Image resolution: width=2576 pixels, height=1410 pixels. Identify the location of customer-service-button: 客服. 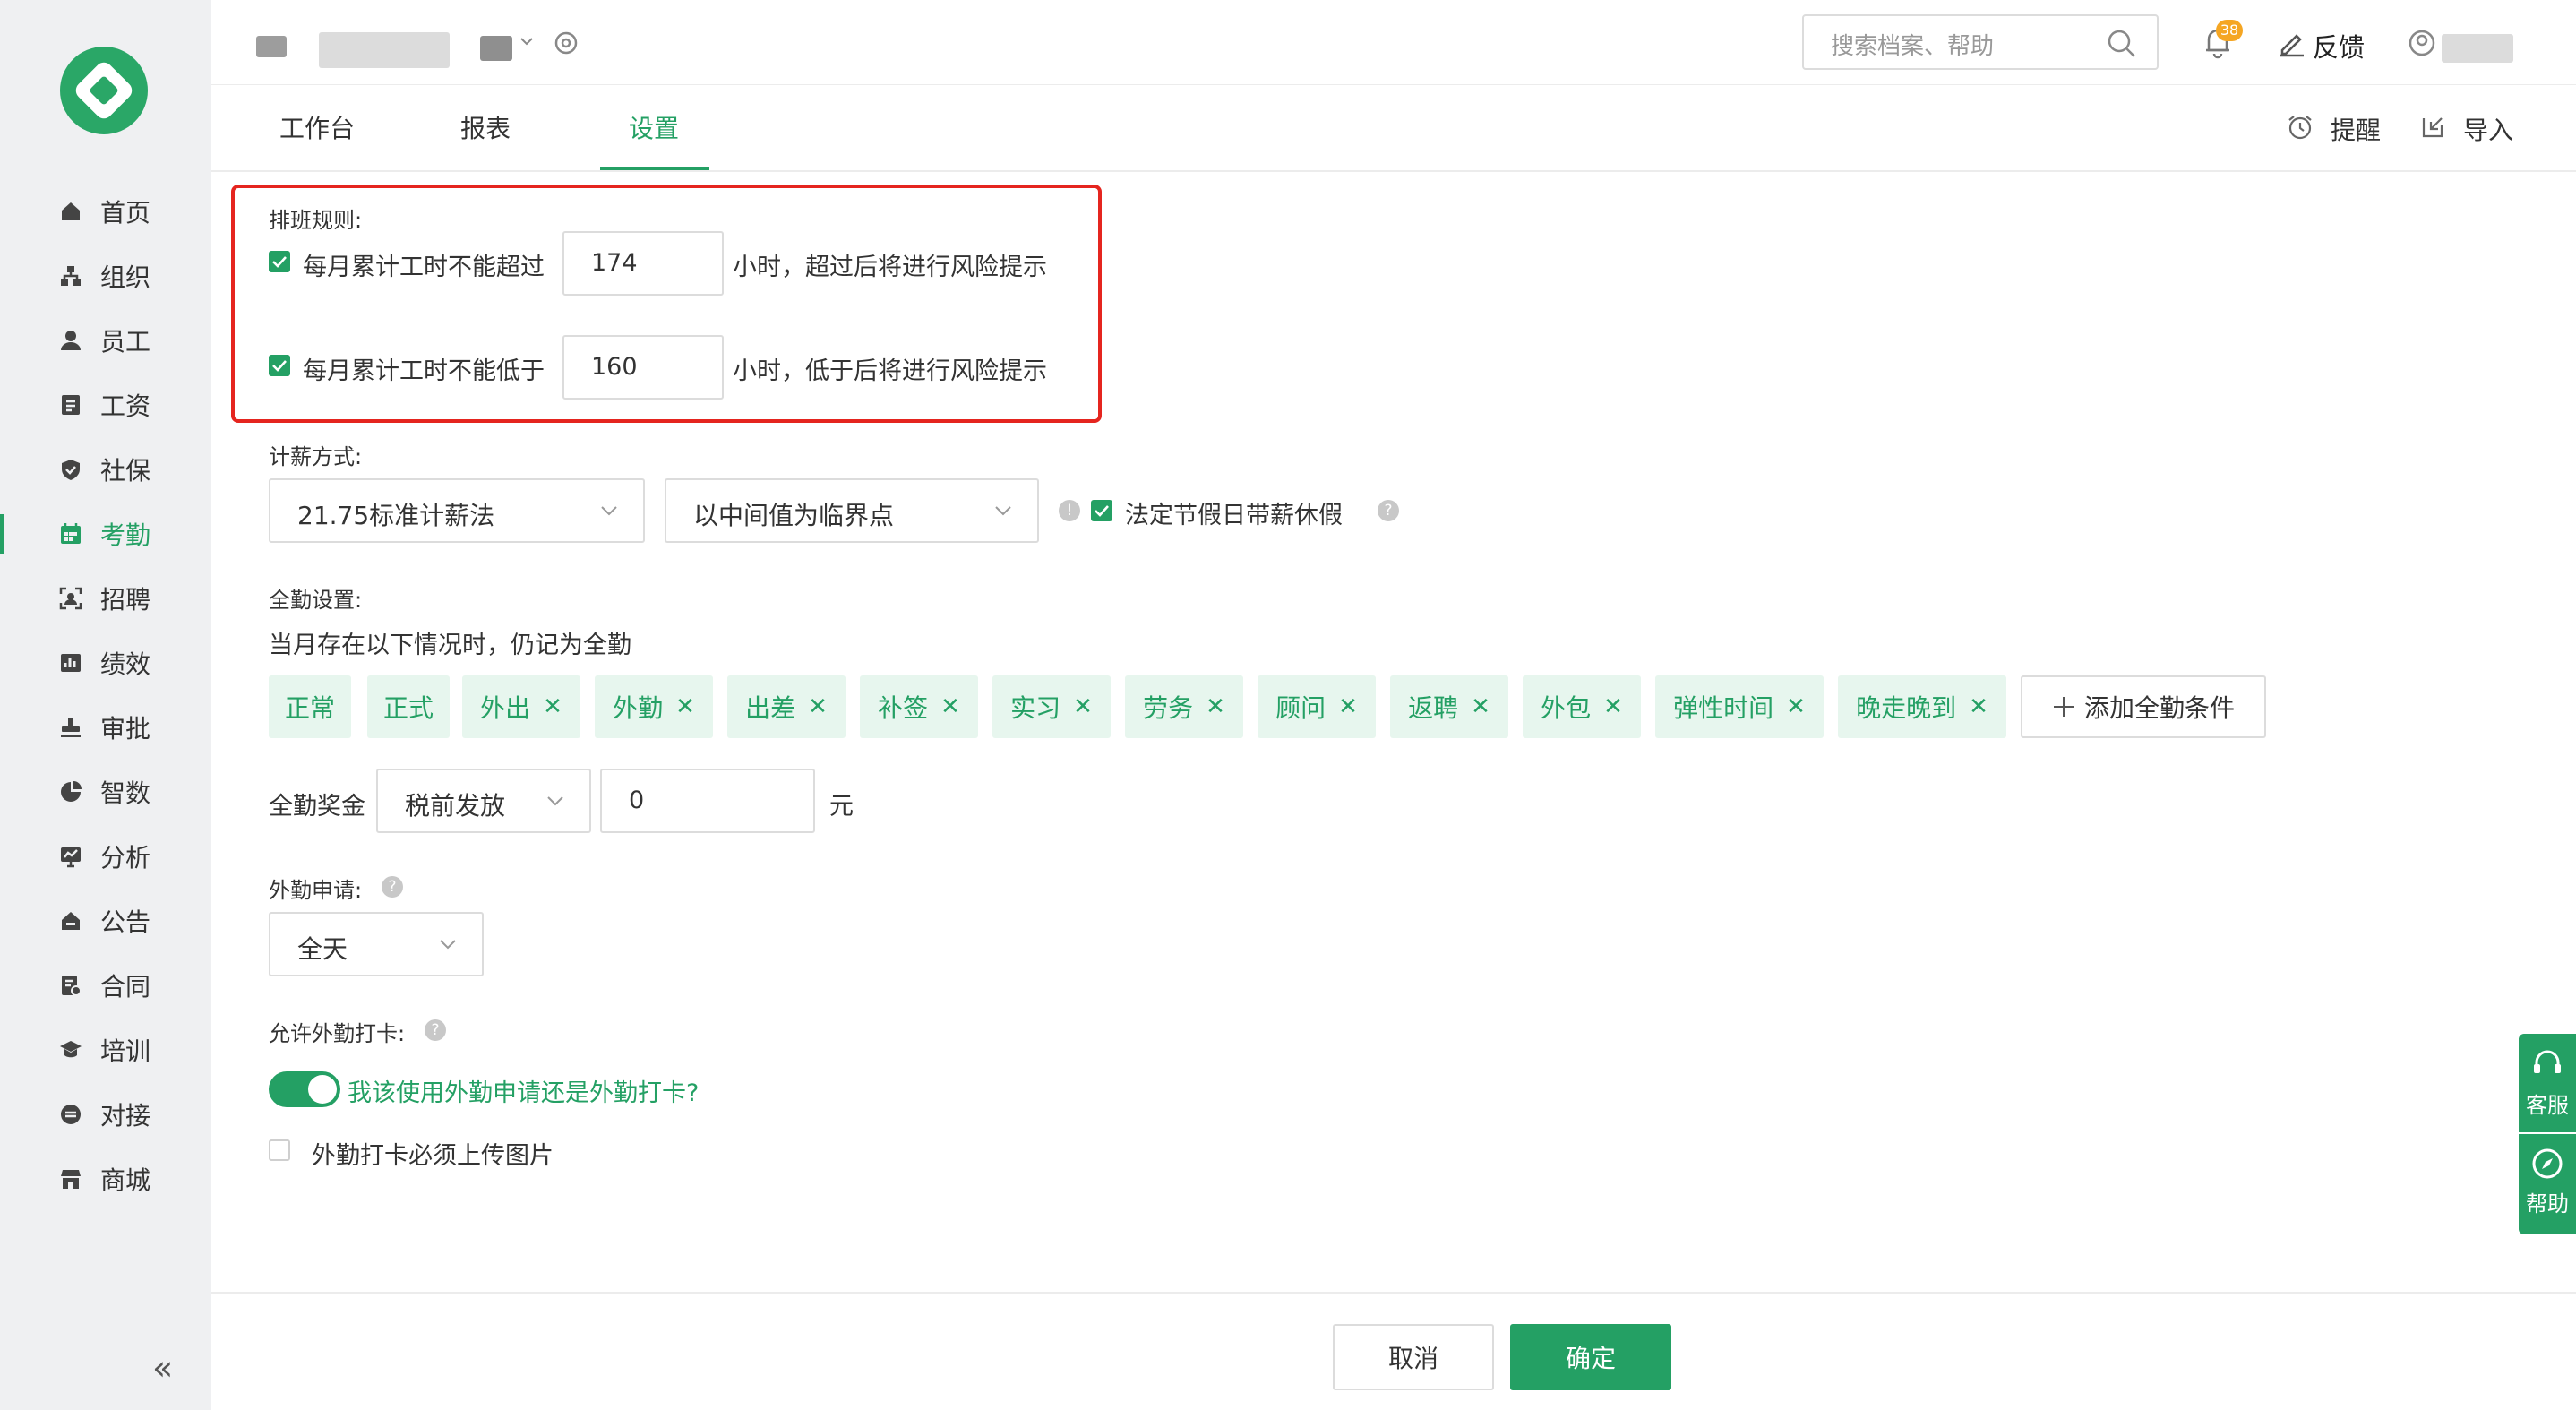
(2547, 1083).